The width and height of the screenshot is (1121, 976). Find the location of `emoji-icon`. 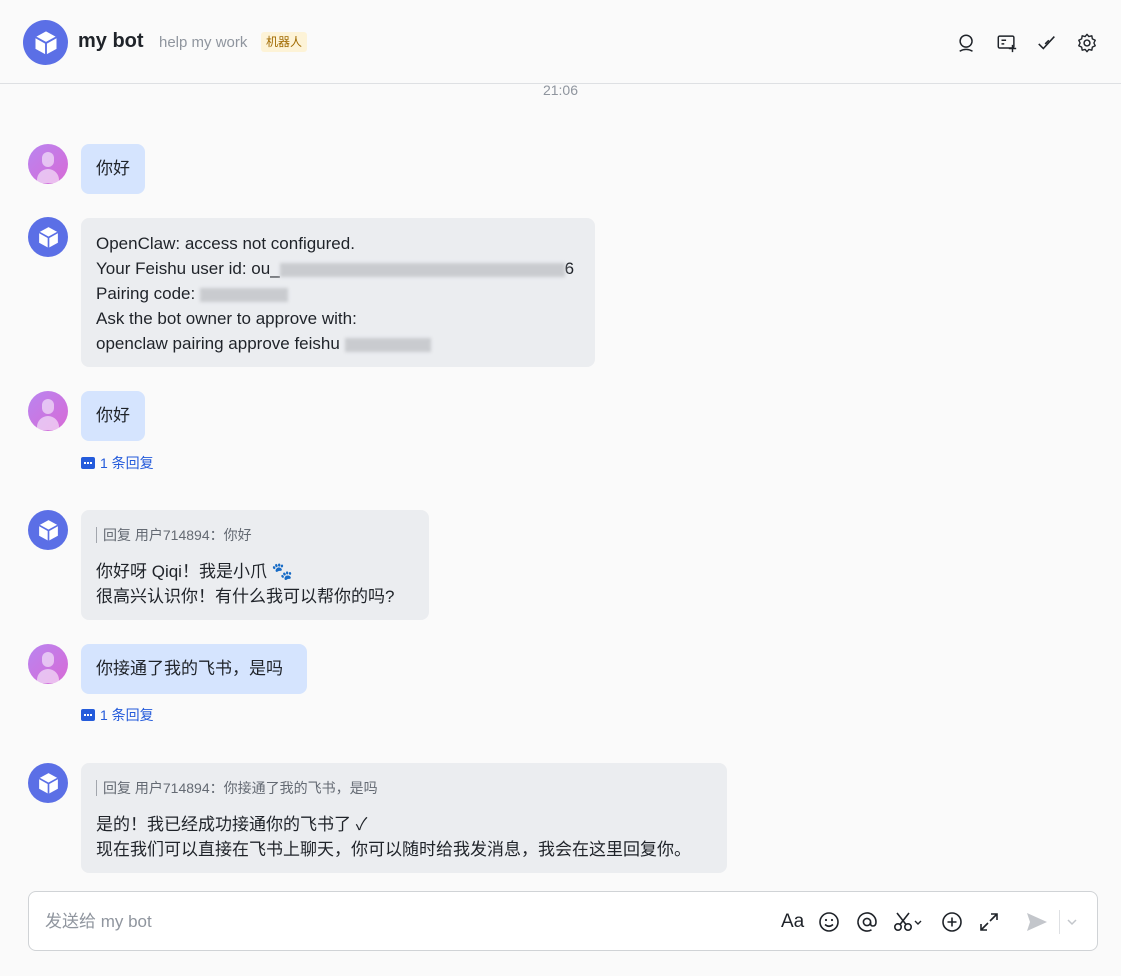

emoji-icon is located at coordinates (829, 922).